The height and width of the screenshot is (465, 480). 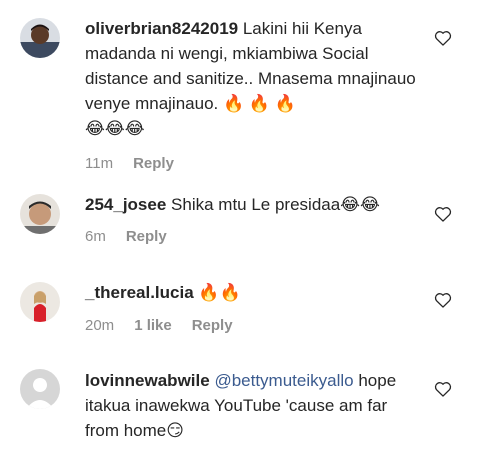 What do you see at coordinates (252, 163) in the screenshot?
I see `comment-meta: 11m Reply` at bounding box center [252, 163].